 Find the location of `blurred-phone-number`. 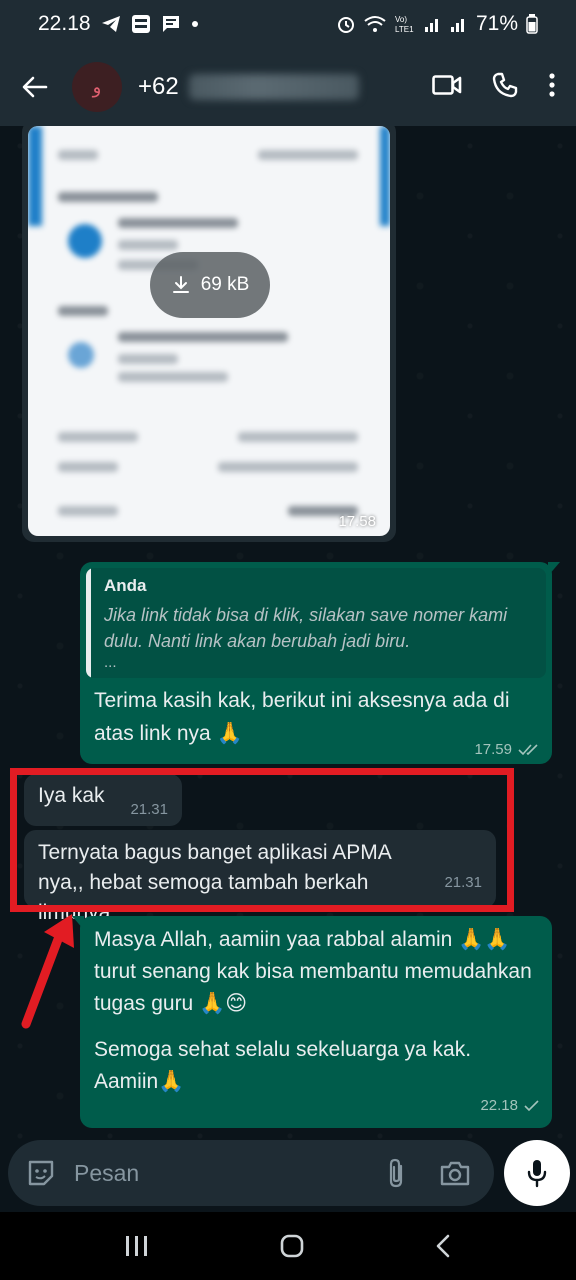

blurred-phone-number is located at coordinates (273, 87).